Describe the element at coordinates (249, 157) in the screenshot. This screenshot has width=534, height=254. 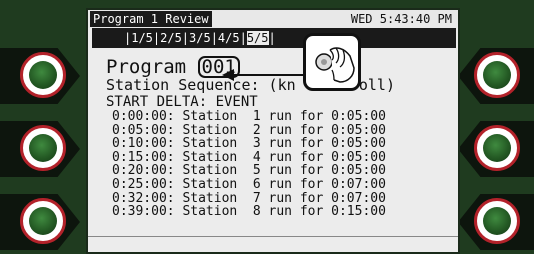
I see `schedule-row: 0:15:00: Station 4 run for 0:05:00` at that location.